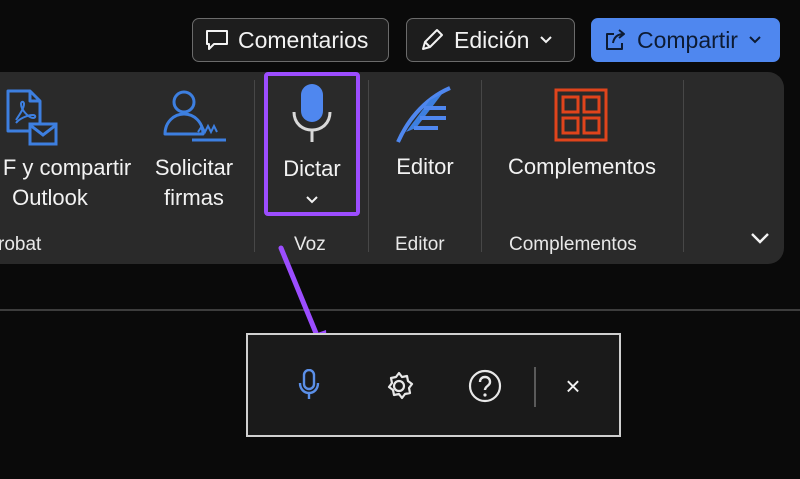 The image size is (800, 479). Describe the element at coordinates (432, 40) in the screenshot. I see `pencil-icon` at that location.